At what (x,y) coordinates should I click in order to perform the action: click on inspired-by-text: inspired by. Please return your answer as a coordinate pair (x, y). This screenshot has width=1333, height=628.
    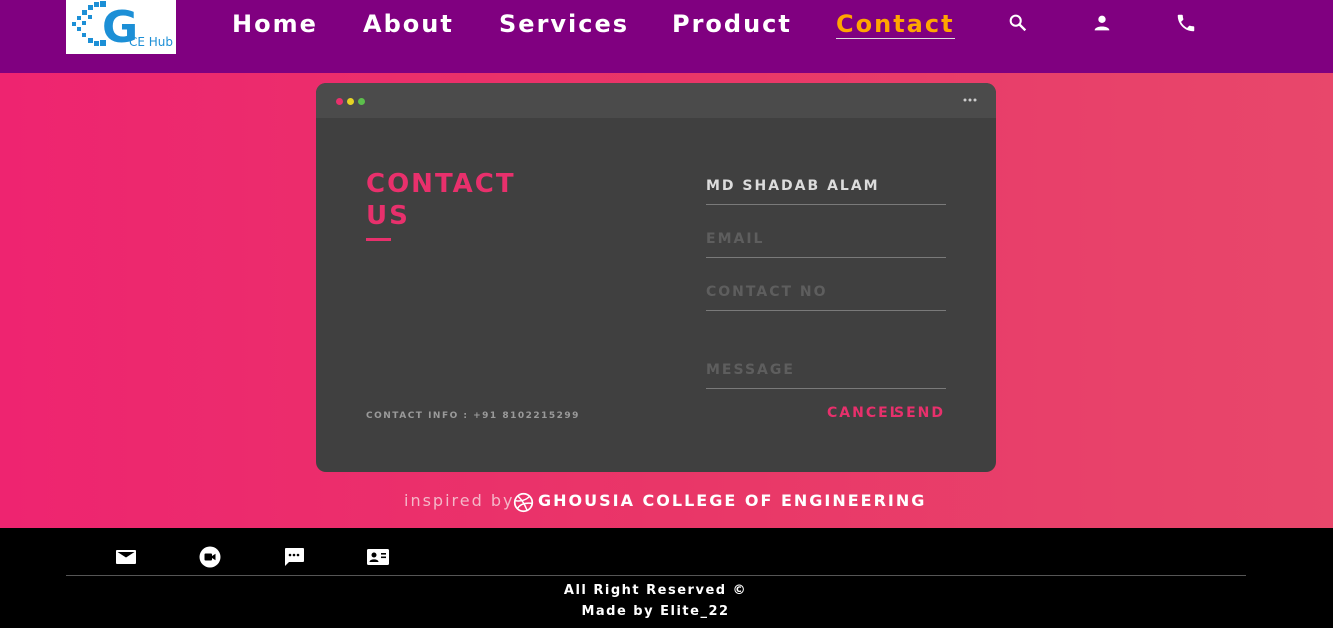
    Looking at the image, I should click on (459, 500).